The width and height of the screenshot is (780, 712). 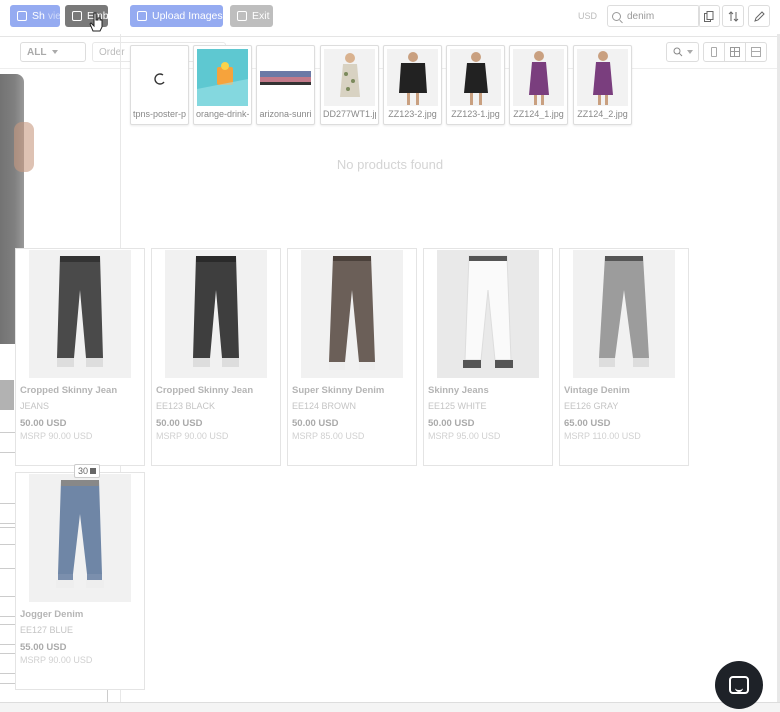 I want to click on view-list-button, so click(x=756, y=52).